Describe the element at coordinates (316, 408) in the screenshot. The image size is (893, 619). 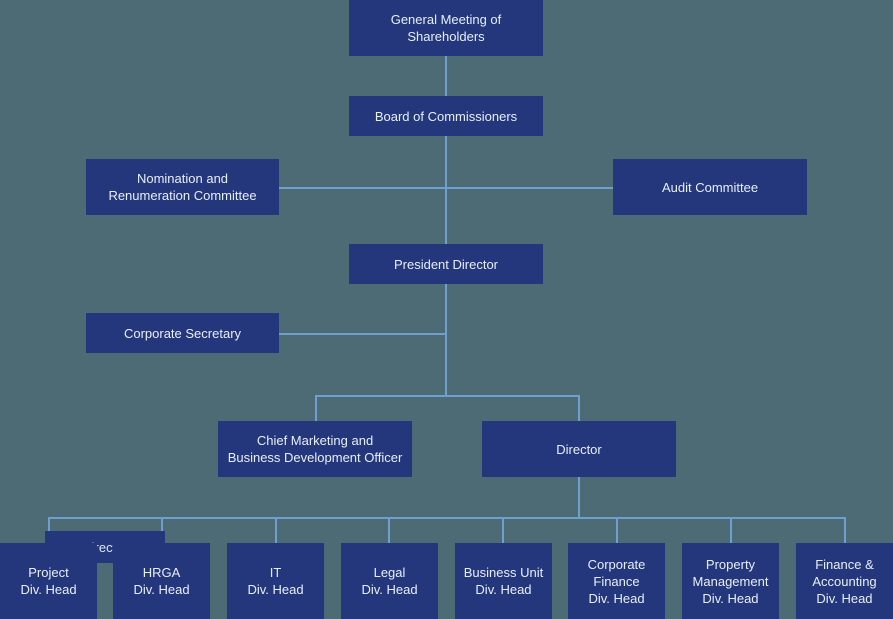
I see `connector-drop-cmo` at that location.